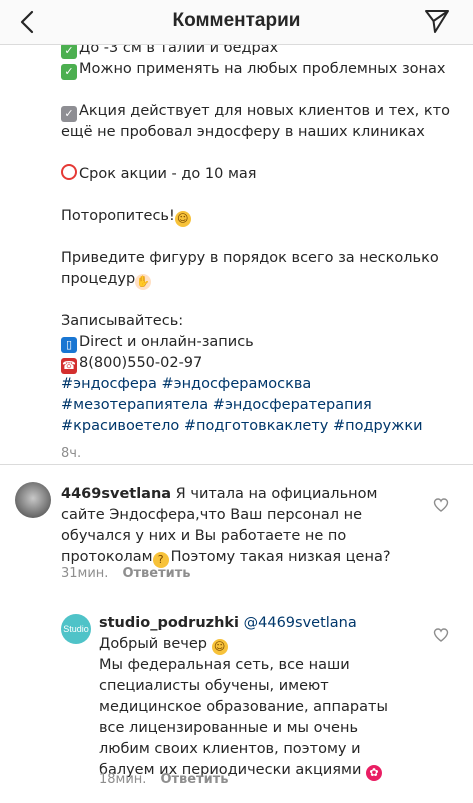 This screenshot has height=803, width=473. Describe the element at coordinates (219, 647) in the screenshot. I see `smiling-face-icon: ☺` at that location.